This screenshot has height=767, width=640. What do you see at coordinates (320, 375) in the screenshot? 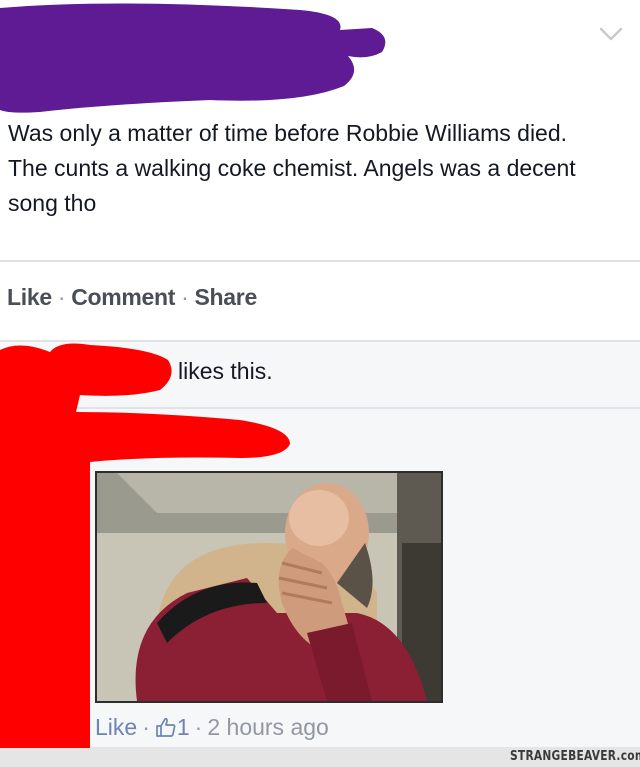
I see `likes-summary: likes this.` at bounding box center [320, 375].